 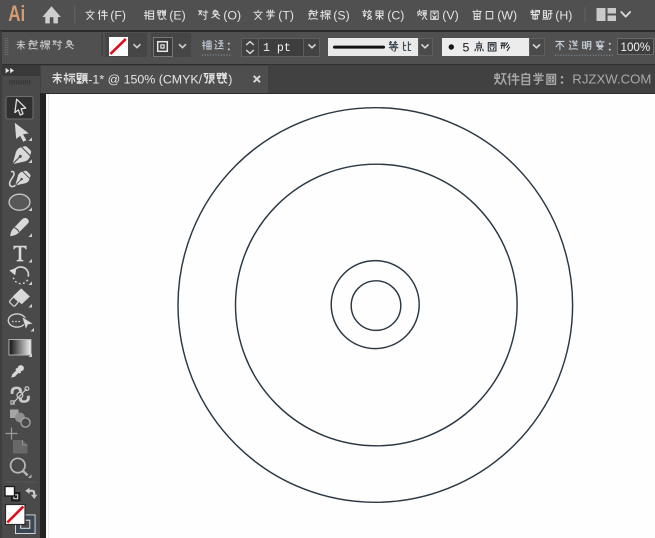 What do you see at coordinates (507, 15) in the screenshot?
I see `svg-text: (W)` at bounding box center [507, 15].